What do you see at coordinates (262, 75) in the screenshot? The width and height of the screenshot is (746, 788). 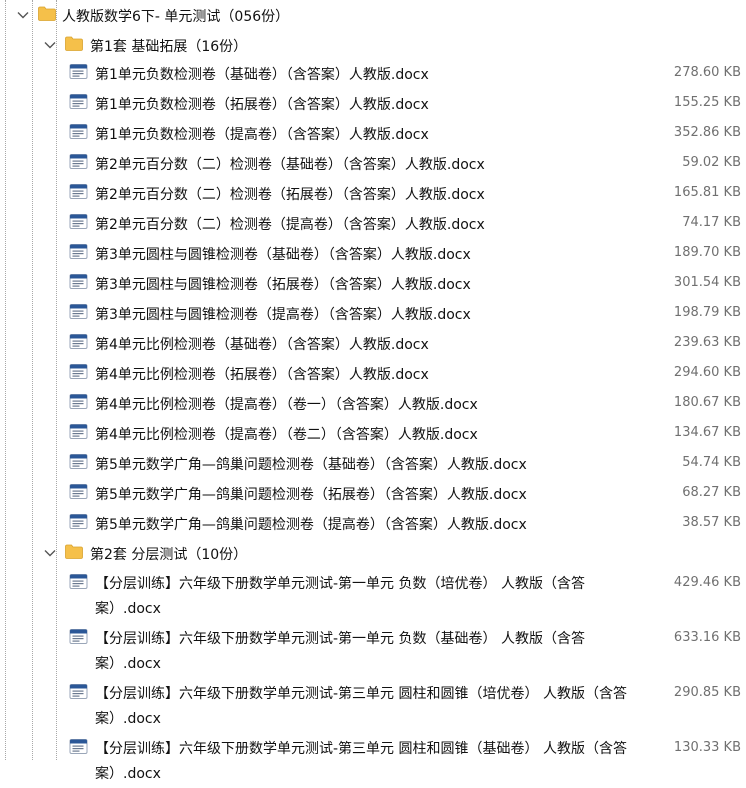 I see `file-name: 第1单元负数检测卷（基础卷）（含答案）人教版.docx` at bounding box center [262, 75].